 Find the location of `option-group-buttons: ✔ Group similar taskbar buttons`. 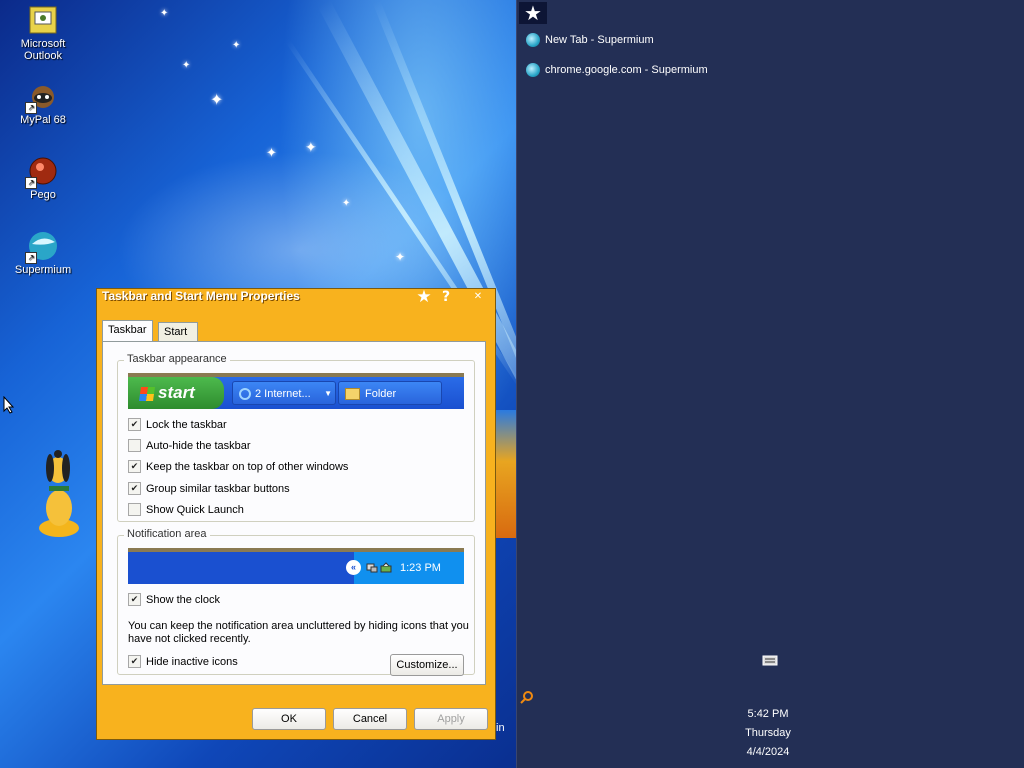

option-group-buttons: ✔ Group similar taskbar buttons is located at coordinates (209, 489).